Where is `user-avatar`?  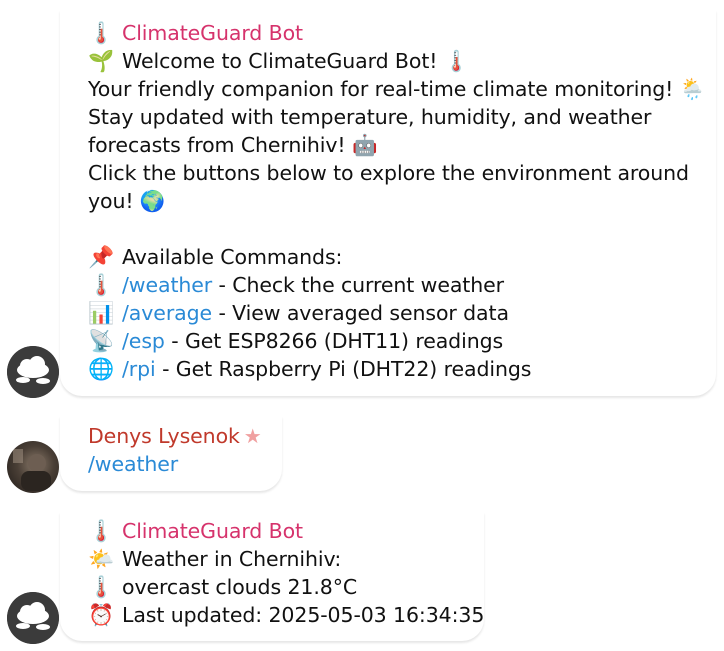 user-avatar is located at coordinates (33, 467).